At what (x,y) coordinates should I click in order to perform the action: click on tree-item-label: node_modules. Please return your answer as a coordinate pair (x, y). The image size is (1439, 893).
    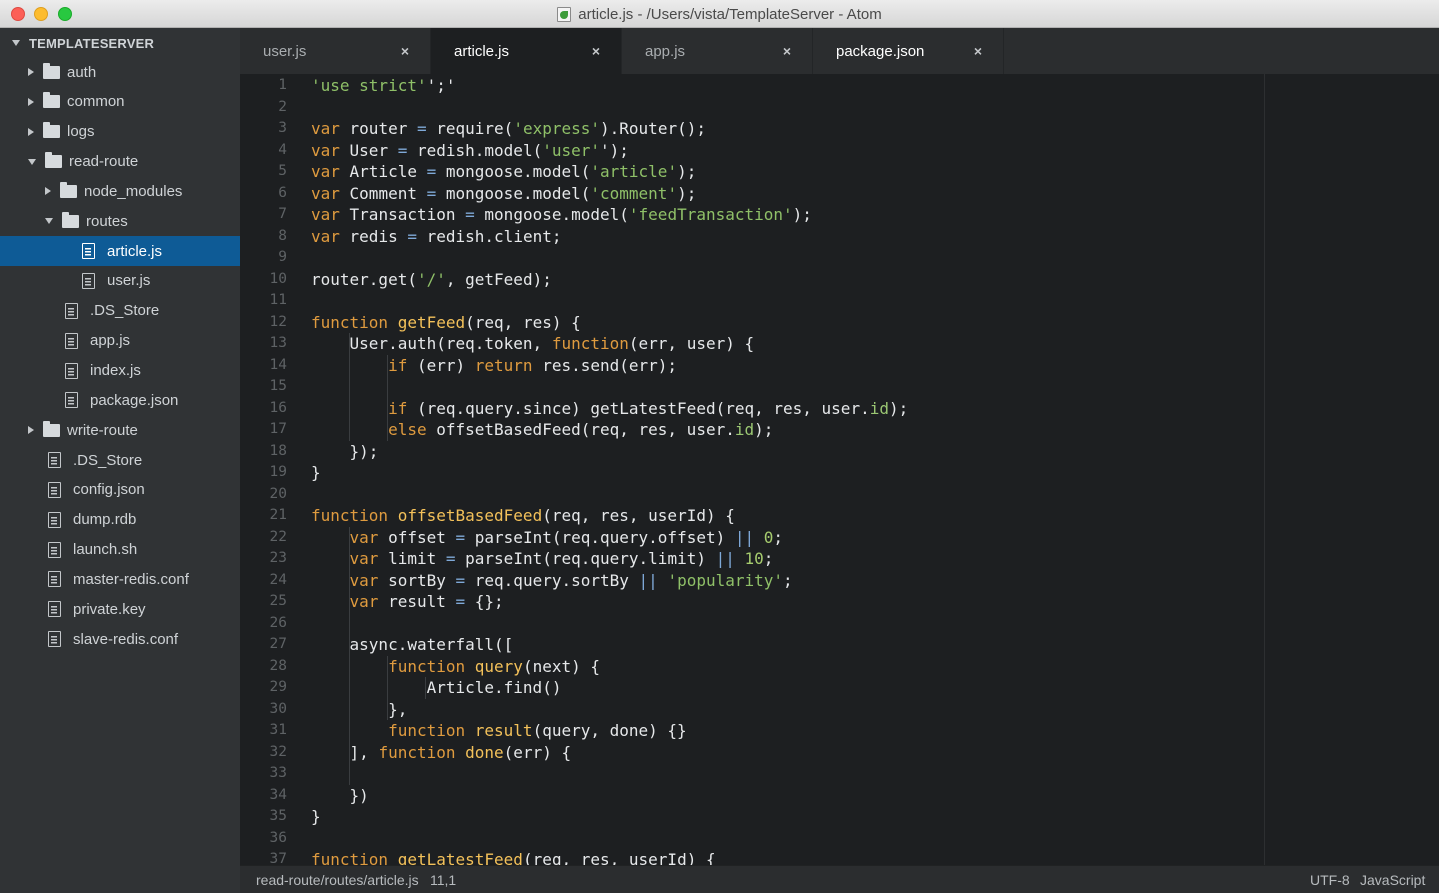
    Looking at the image, I should click on (133, 191).